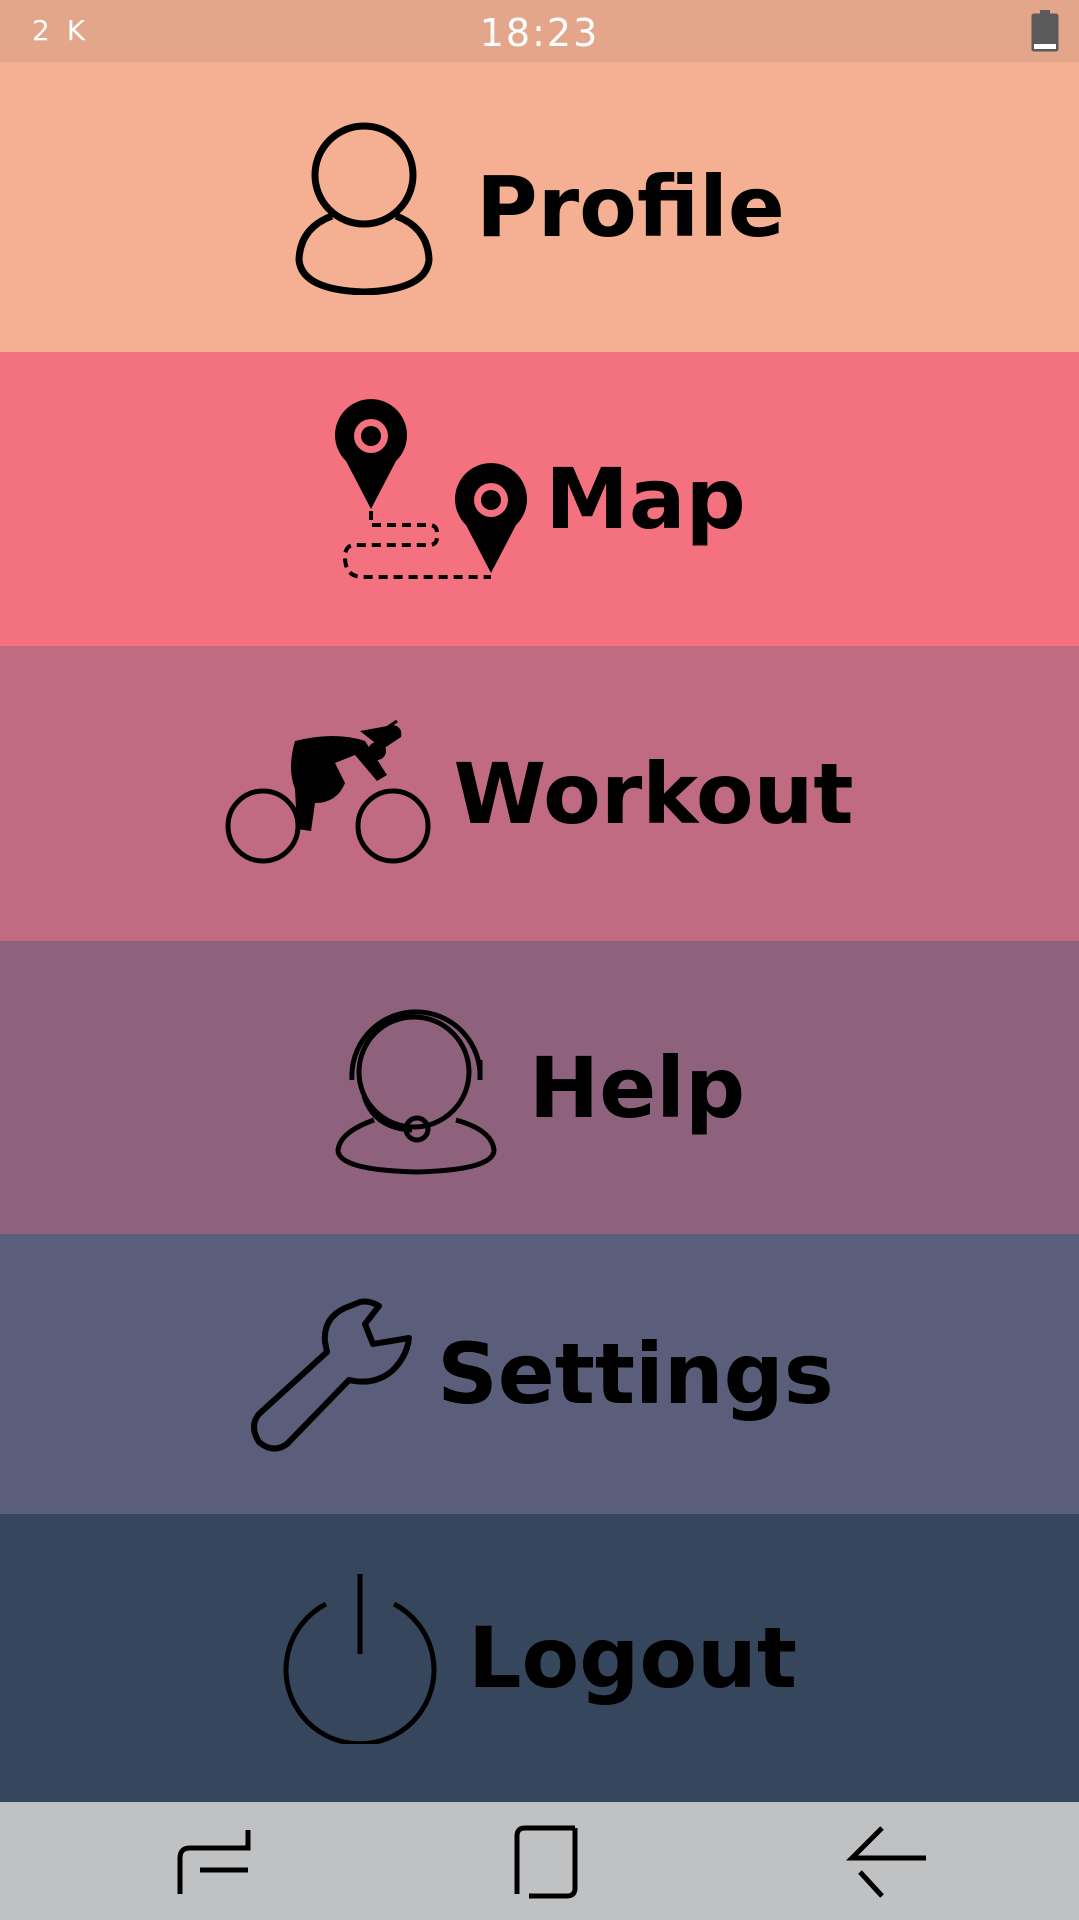 This screenshot has width=1079, height=1920. What do you see at coordinates (1045, 31) in the screenshot?
I see `battery-icon` at bounding box center [1045, 31].